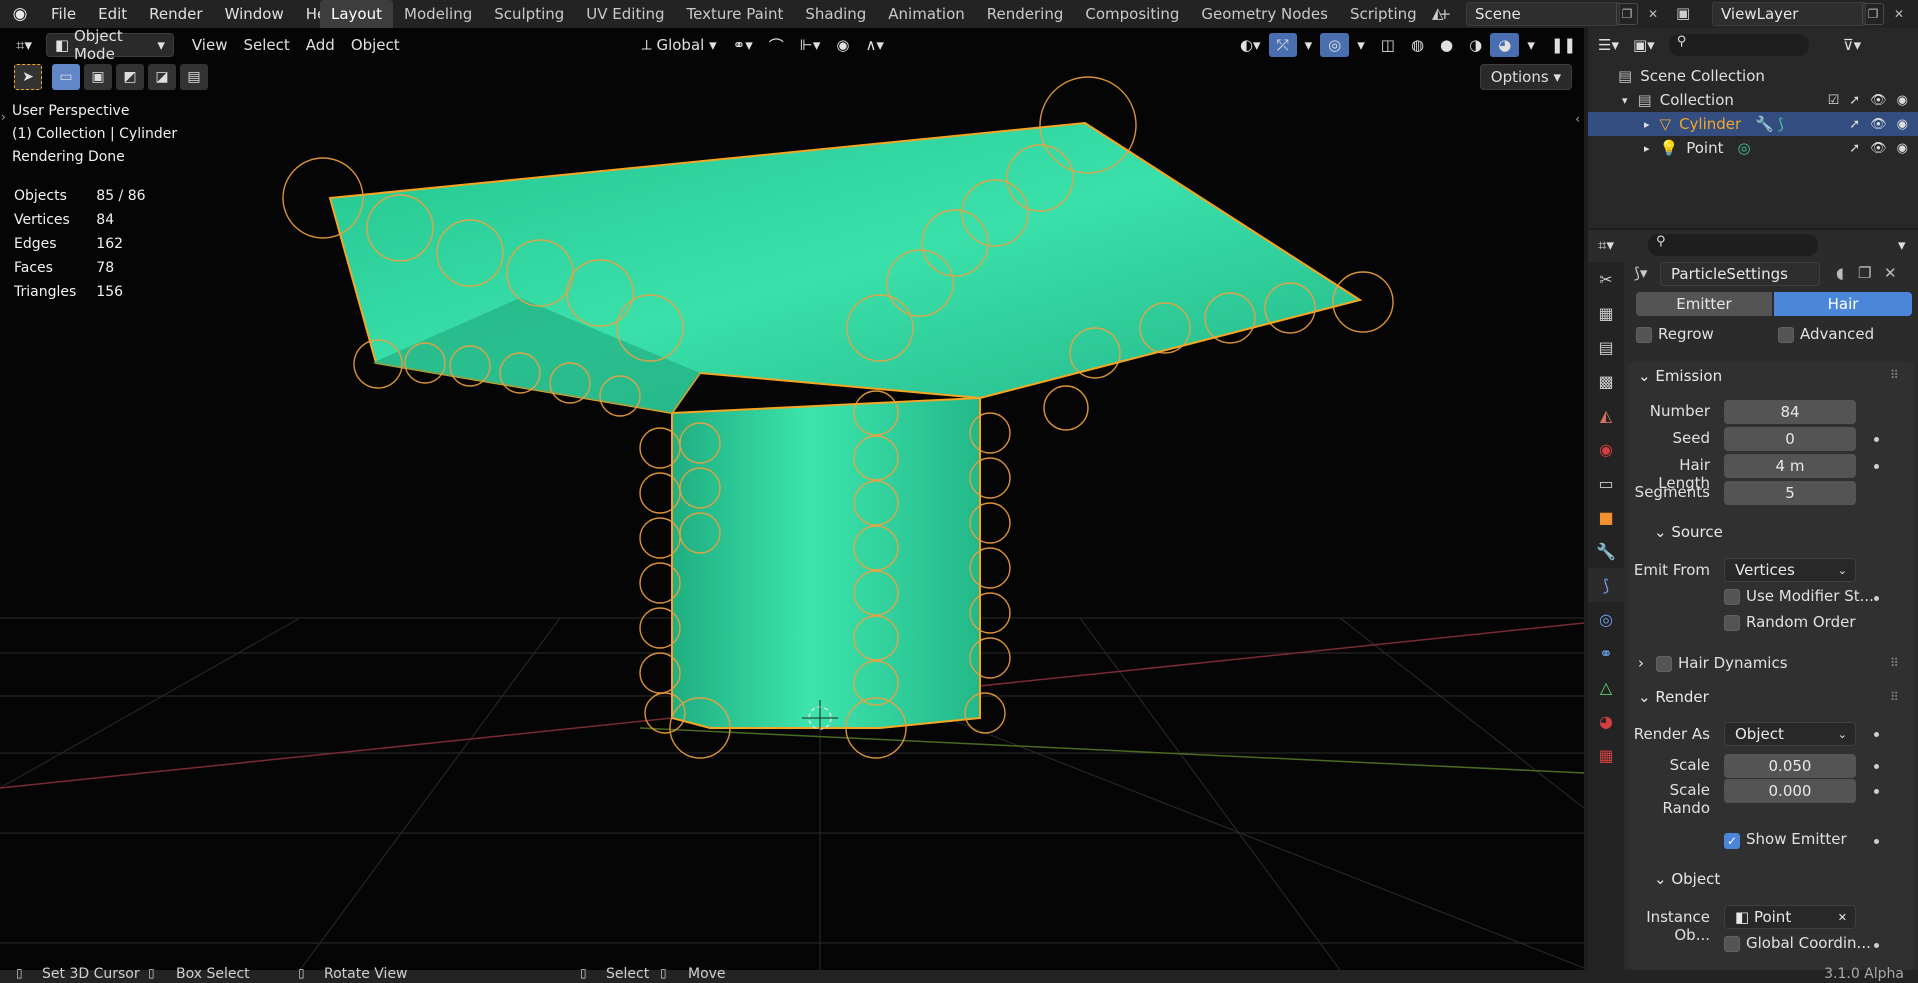 This screenshot has width=1918, height=983. I want to click on select-extend-icon: ▣, so click(98, 77).